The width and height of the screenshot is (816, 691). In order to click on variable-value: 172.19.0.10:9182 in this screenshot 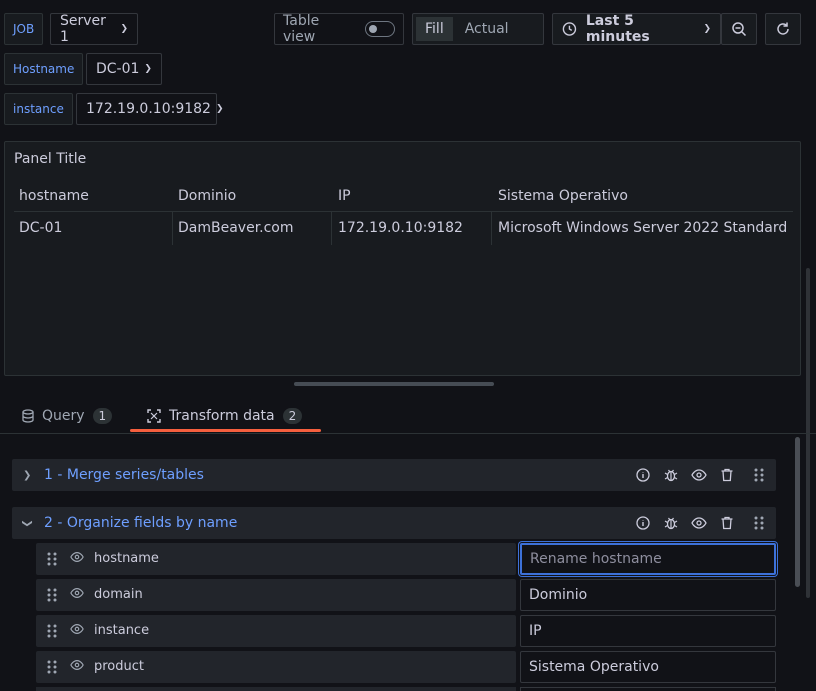, I will do `click(148, 109)`.